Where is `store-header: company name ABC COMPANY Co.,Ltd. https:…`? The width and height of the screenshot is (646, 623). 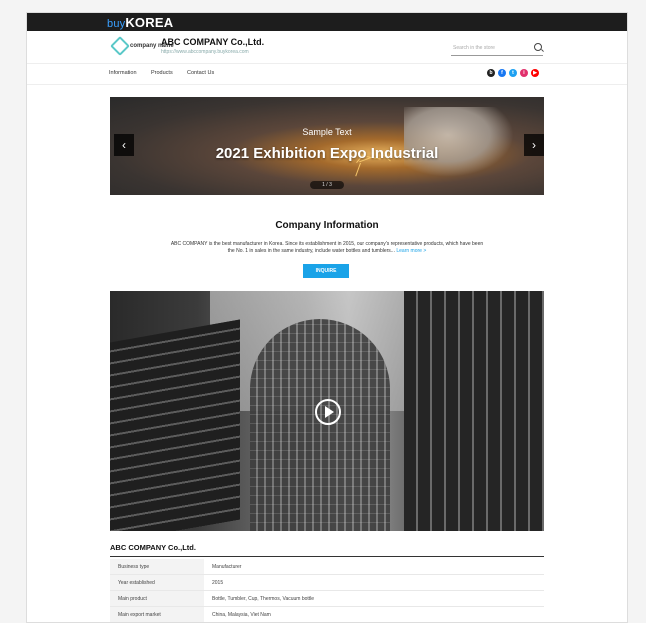 store-header: company name ABC COMPANY Co.,Ltd. https:… is located at coordinates (327, 47).